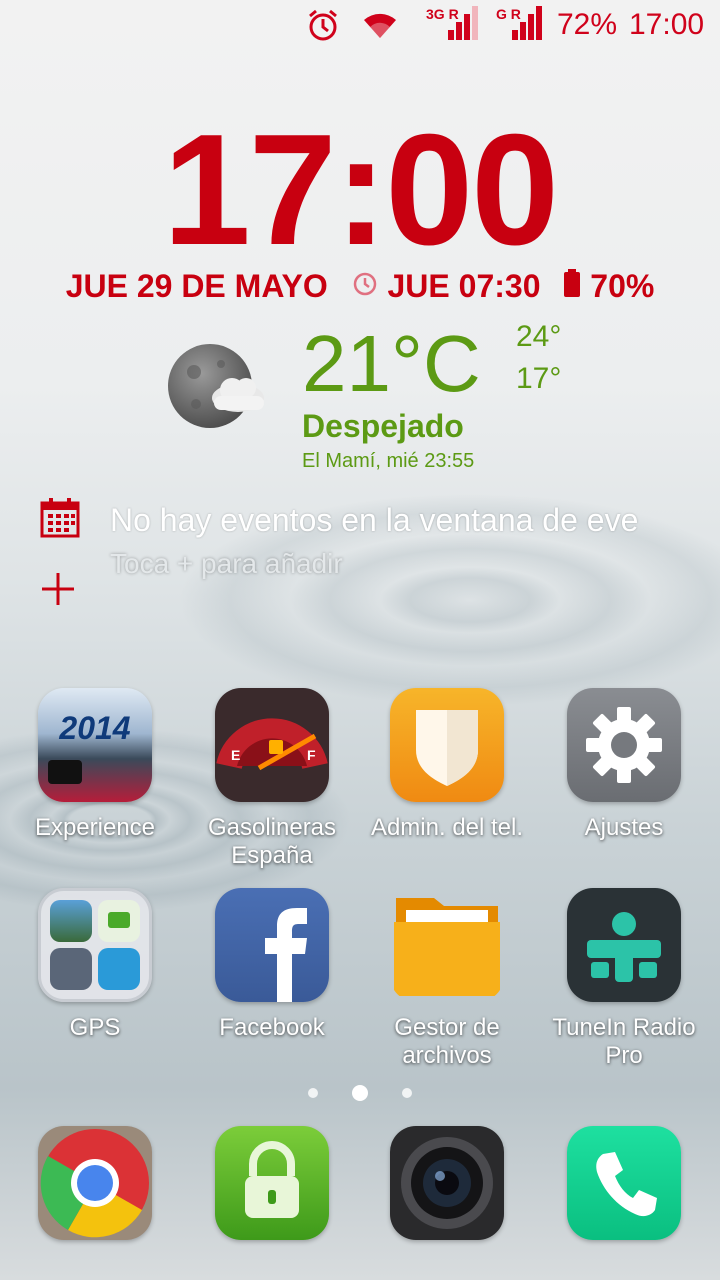 This screenshot has width=720, height=1280. I want to click on alarm-small-icon, so click(369, 286).